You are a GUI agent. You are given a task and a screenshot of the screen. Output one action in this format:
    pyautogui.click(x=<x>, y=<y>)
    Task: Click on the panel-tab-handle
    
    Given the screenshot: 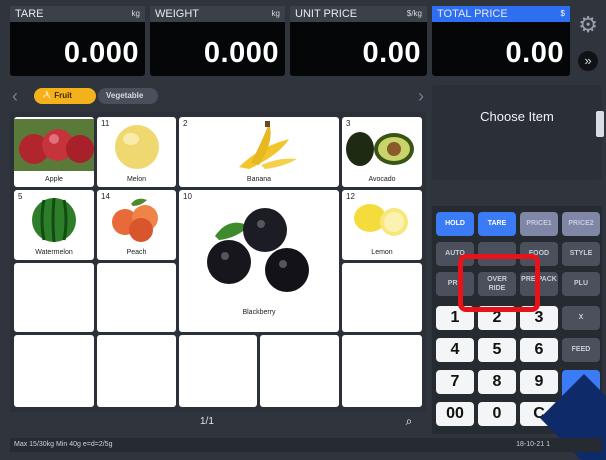 What is the action you would take?
    pyautogui.click(x=600, y=124)
    